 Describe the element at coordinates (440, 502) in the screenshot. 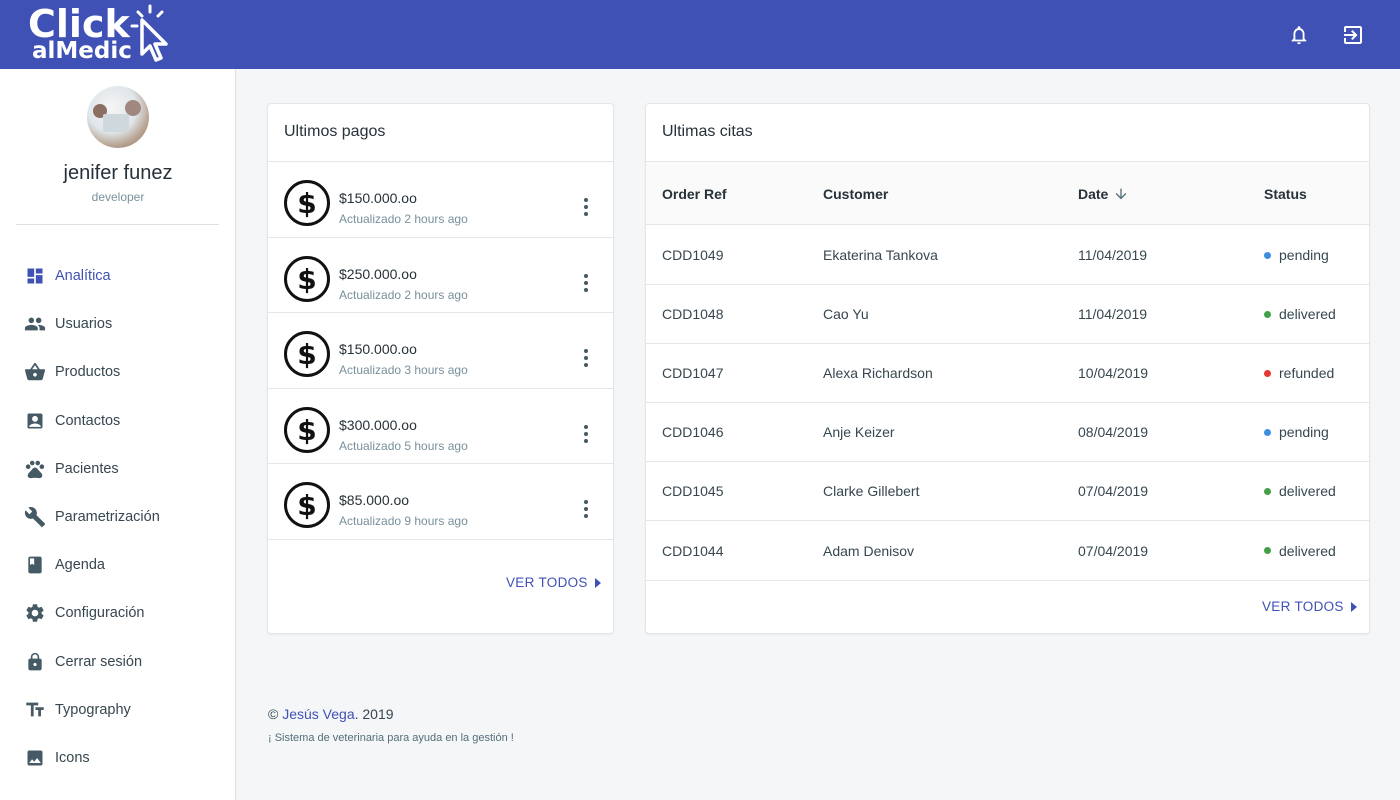

I see `payment-item: $ $85.000.oo Actualizado 9 hours ago` at that location.